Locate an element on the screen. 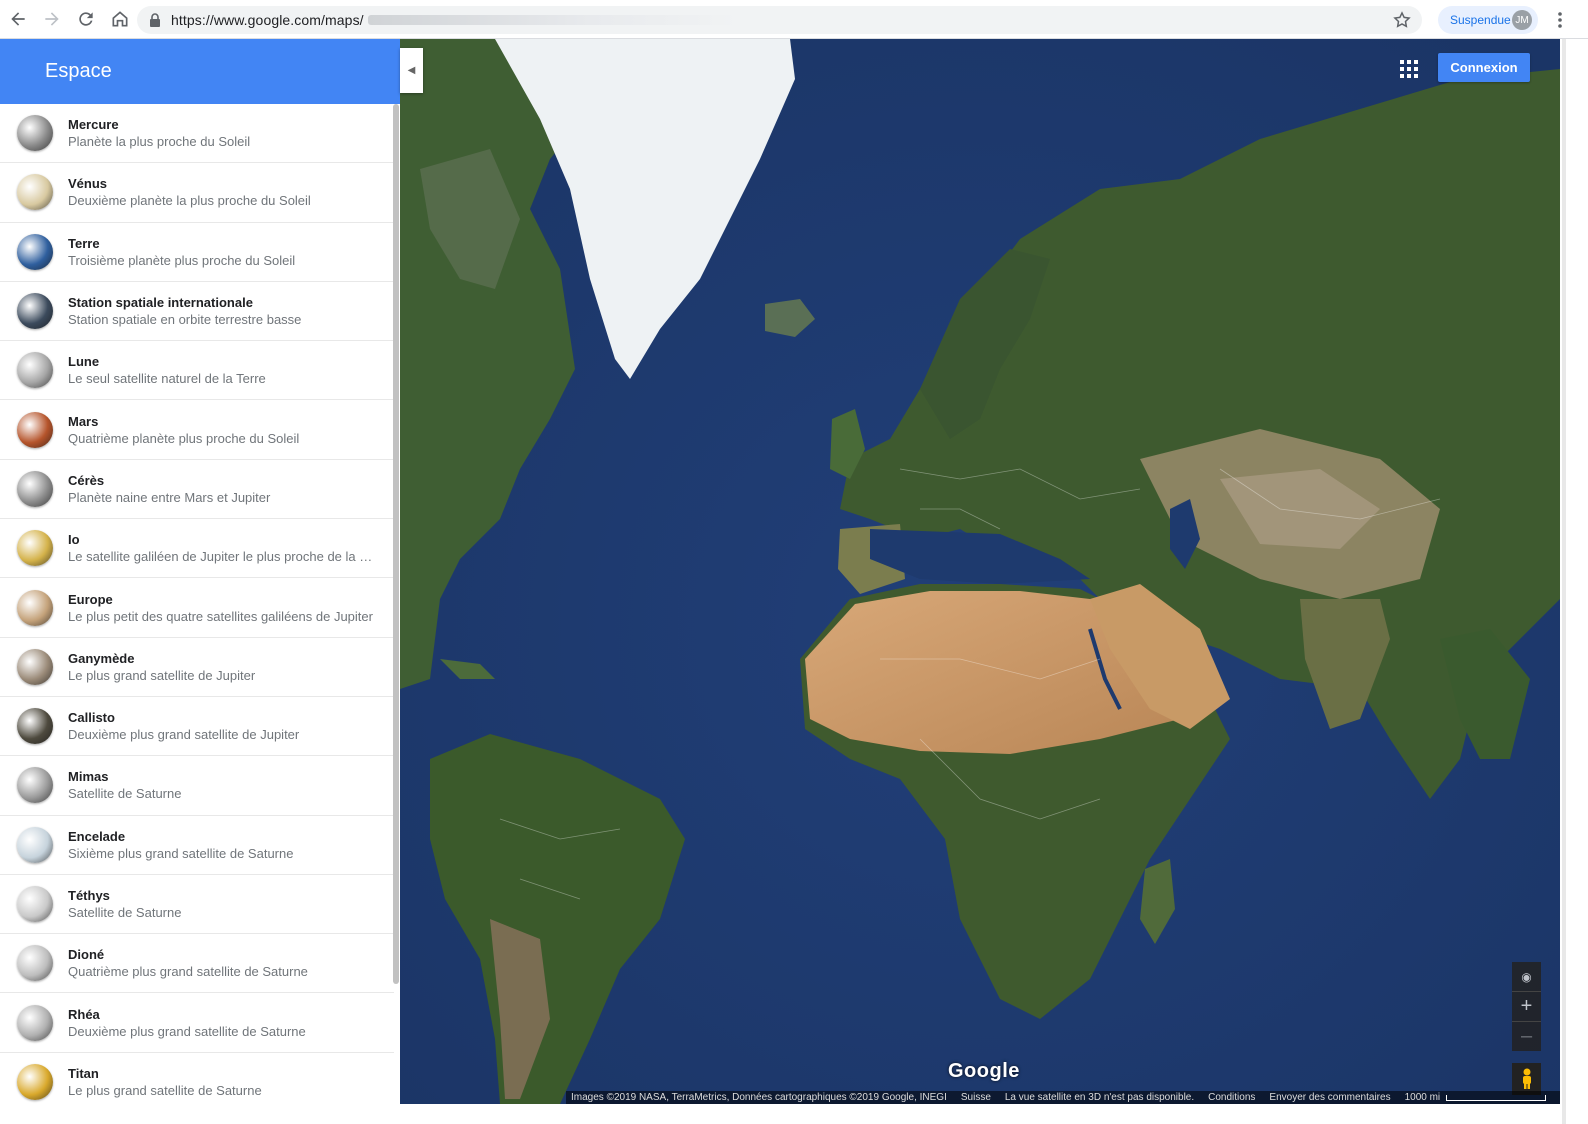 This screenshot has height=1124, width=1588. list-item-texts: Téthys Satellite de Saturne is located at coordinates (223, 904).